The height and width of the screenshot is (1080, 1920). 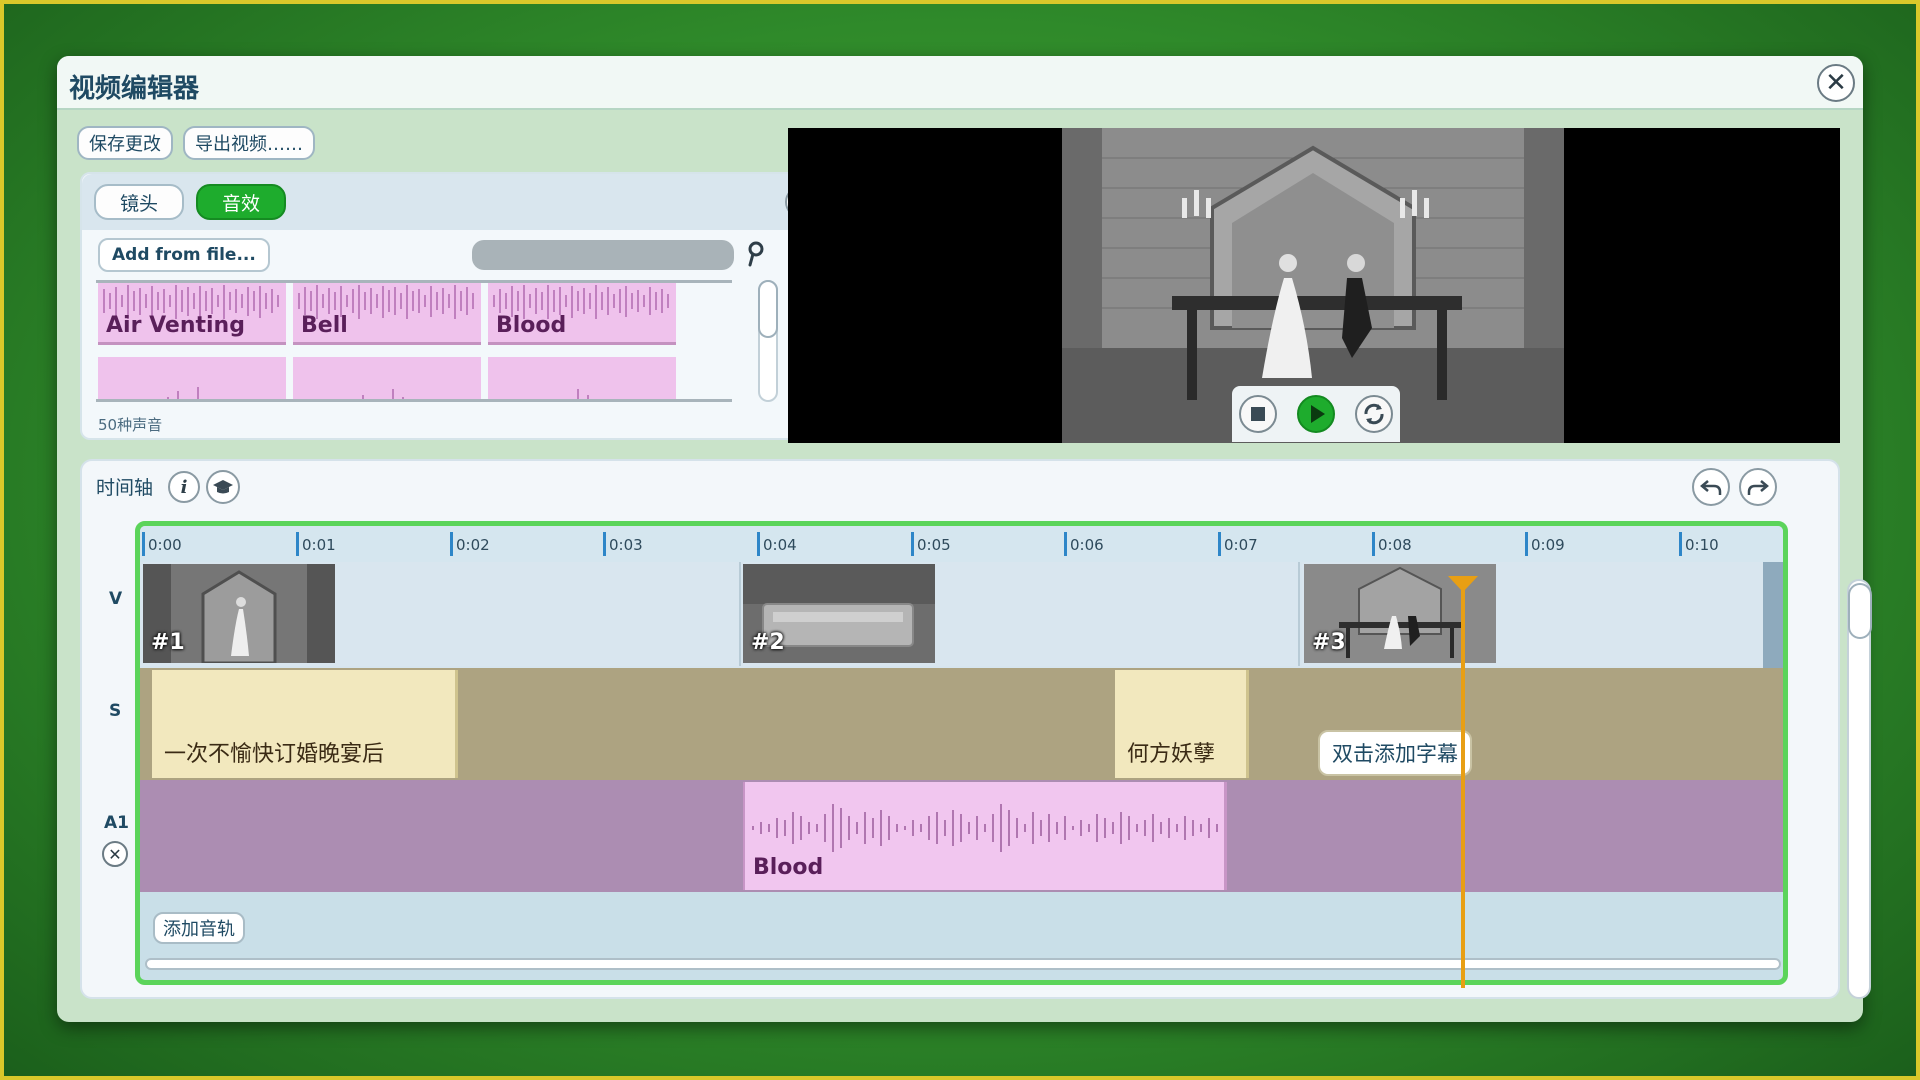 I want to click on clip-number: #3, so click(x=1329, y=642).